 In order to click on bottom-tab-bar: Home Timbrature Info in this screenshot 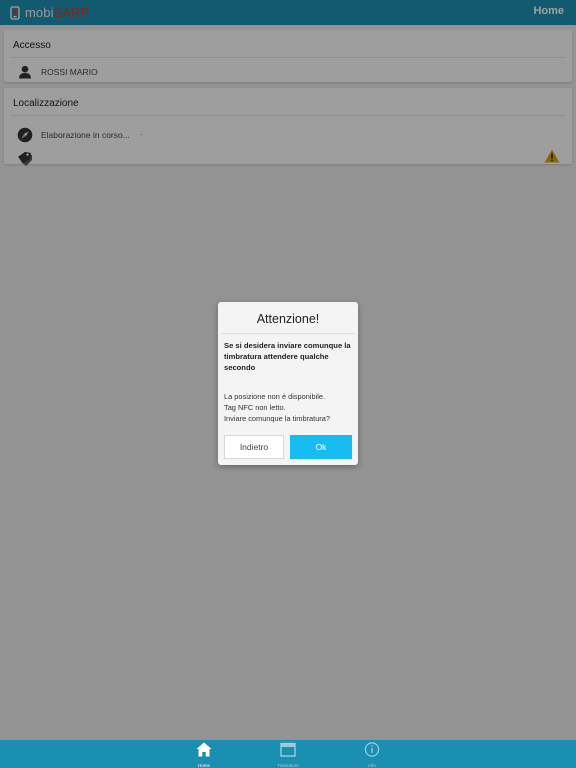, I will do `click(288, 754)`.